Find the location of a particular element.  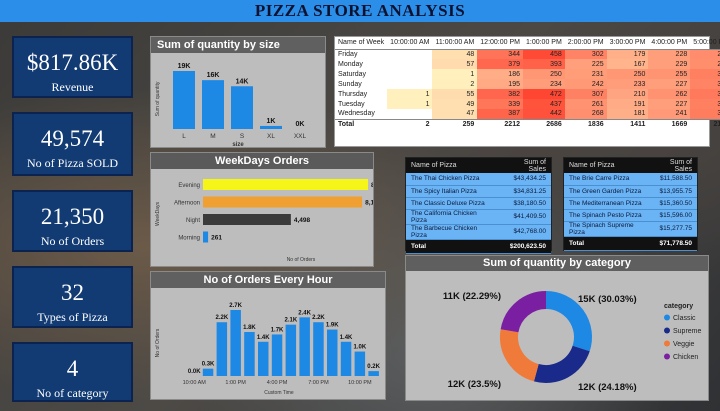

table-row: The Brie Carre Pizza $11,588.50 is located at coordinates (630, 179).